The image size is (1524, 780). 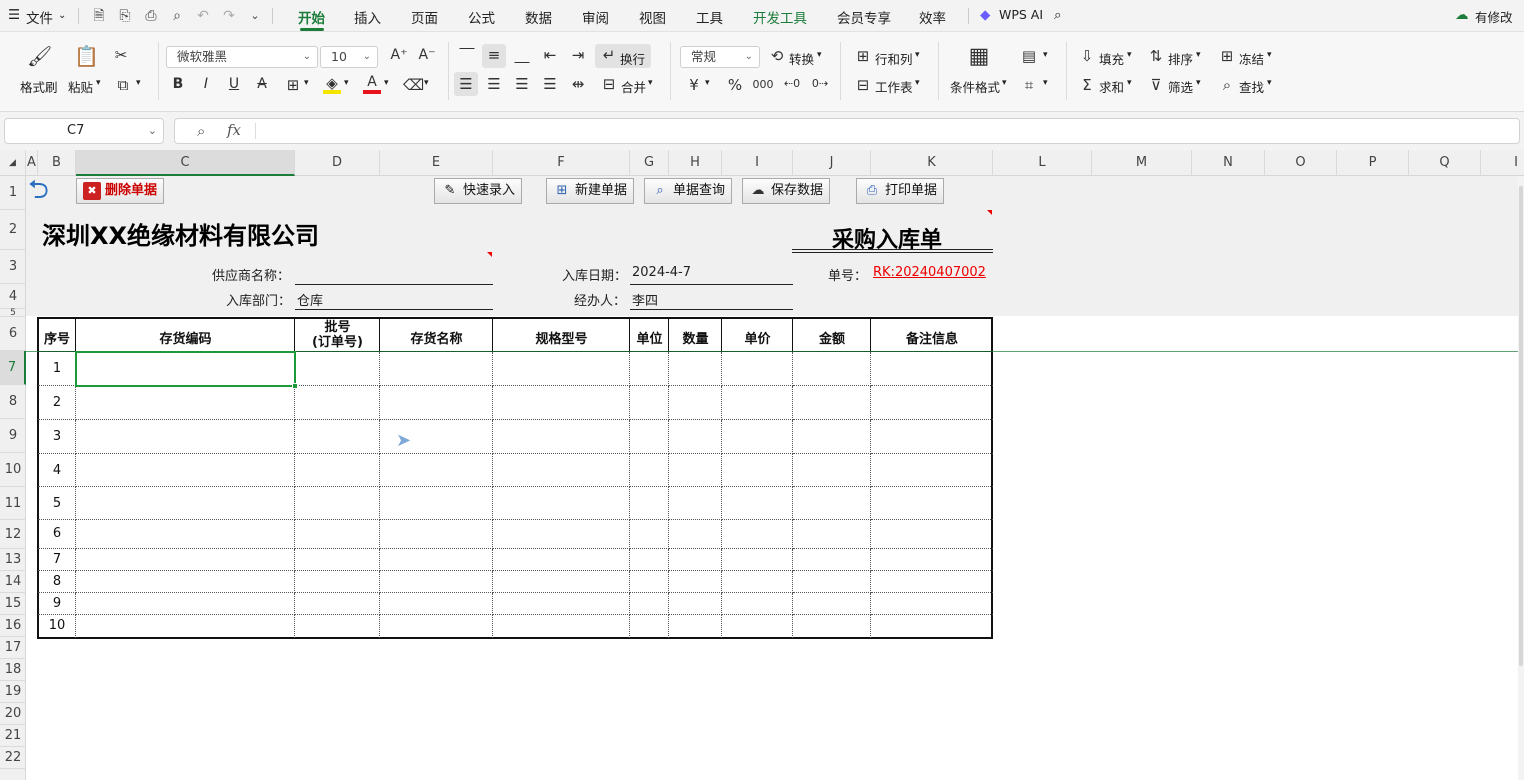 I want to click on row-header-14: 14, so click(x=13, y=582).